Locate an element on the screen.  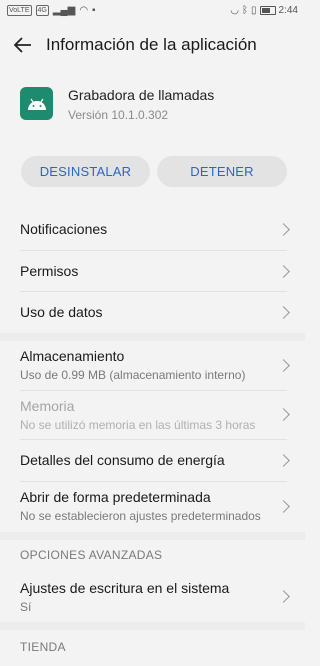
app-version: Versión 10.1.0.302 is located at coordinates (118, 115).